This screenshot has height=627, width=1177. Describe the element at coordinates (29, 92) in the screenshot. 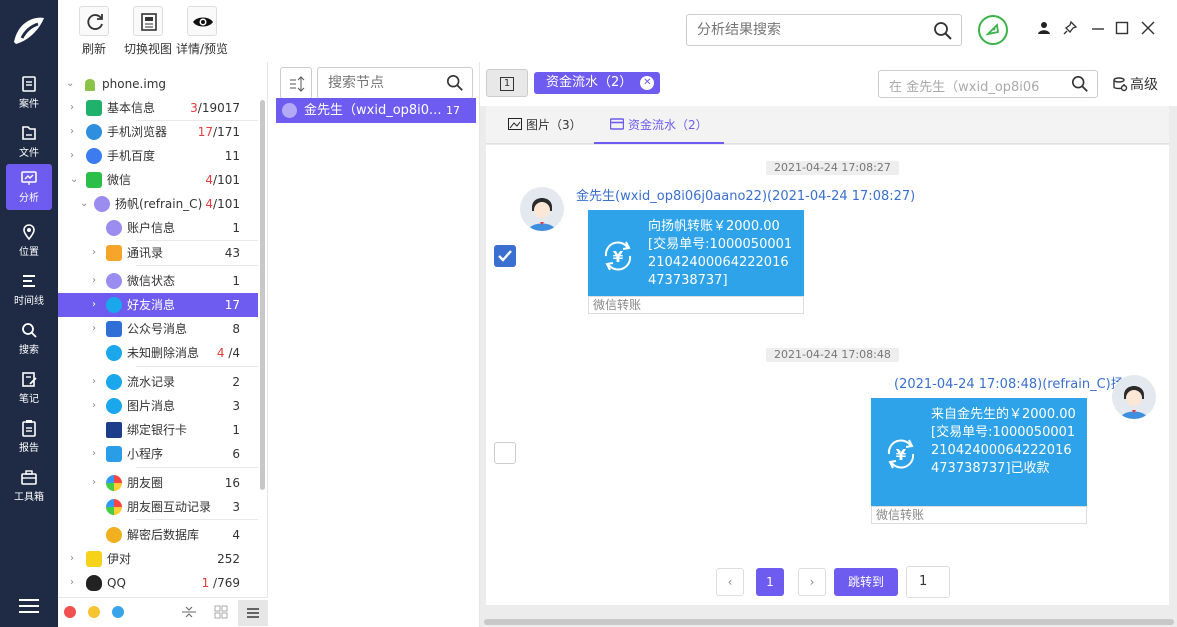

I see `rail-item-case: 案件` at that location.